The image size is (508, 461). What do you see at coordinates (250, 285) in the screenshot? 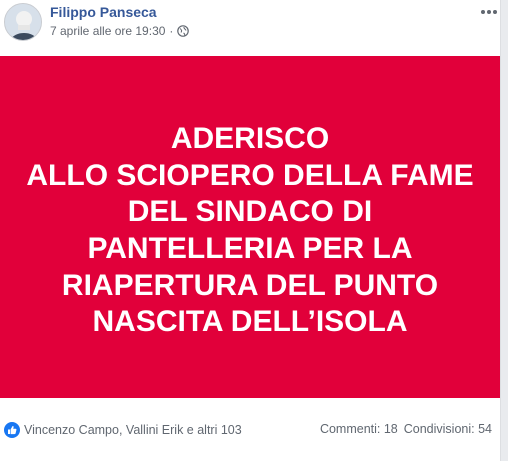
I see `post-text-line: RIAPERTURA DEL PUNTO` at bounding box center [250, 285].